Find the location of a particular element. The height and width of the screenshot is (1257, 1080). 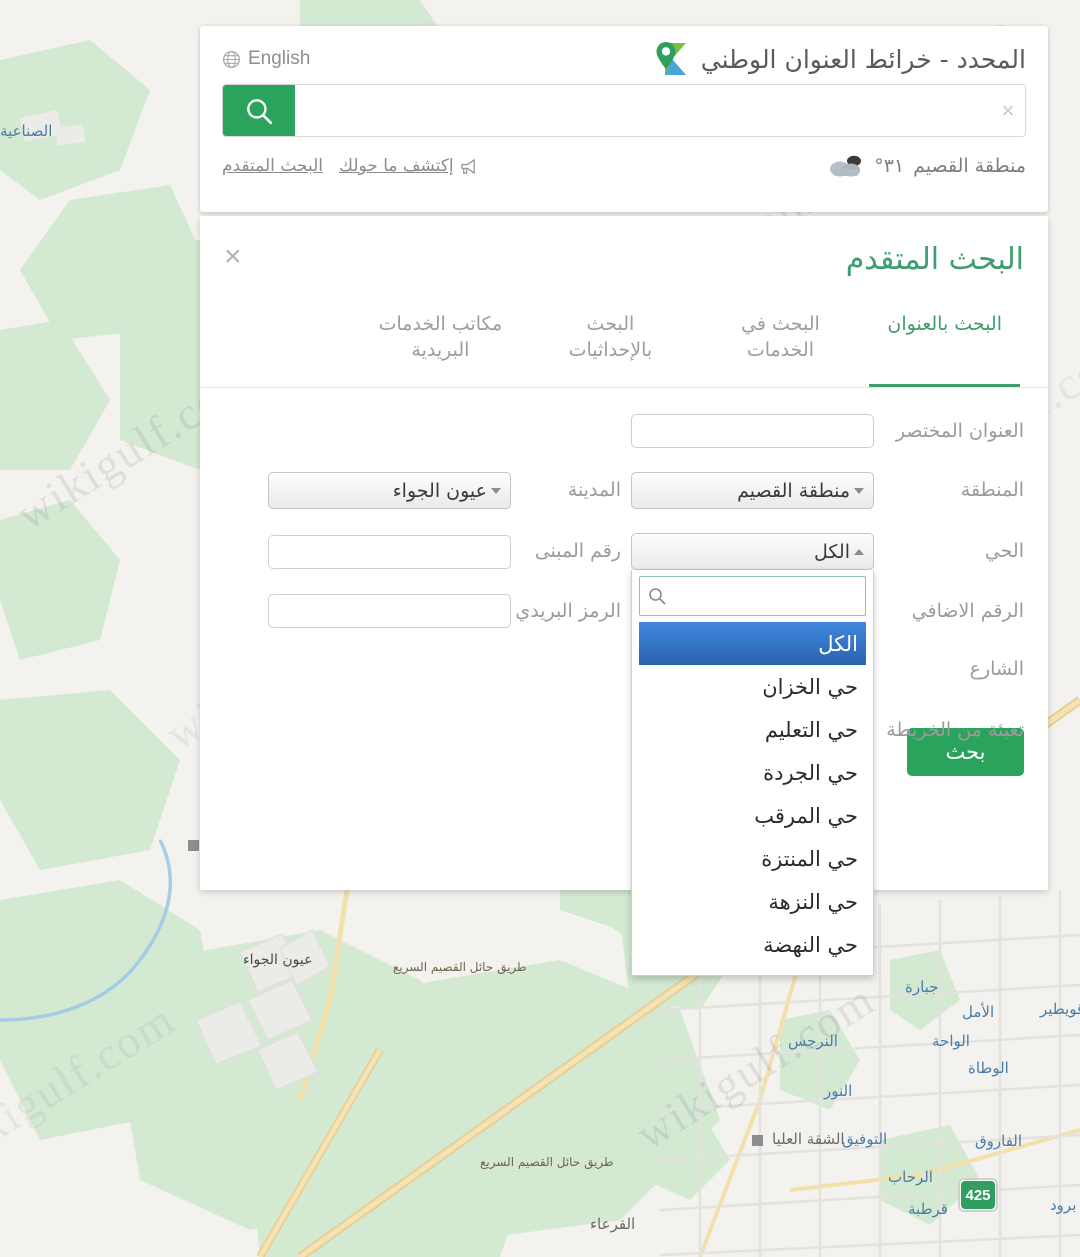

advanced-search-header: البحث المتقدم × is located at coordinates (624, 257).